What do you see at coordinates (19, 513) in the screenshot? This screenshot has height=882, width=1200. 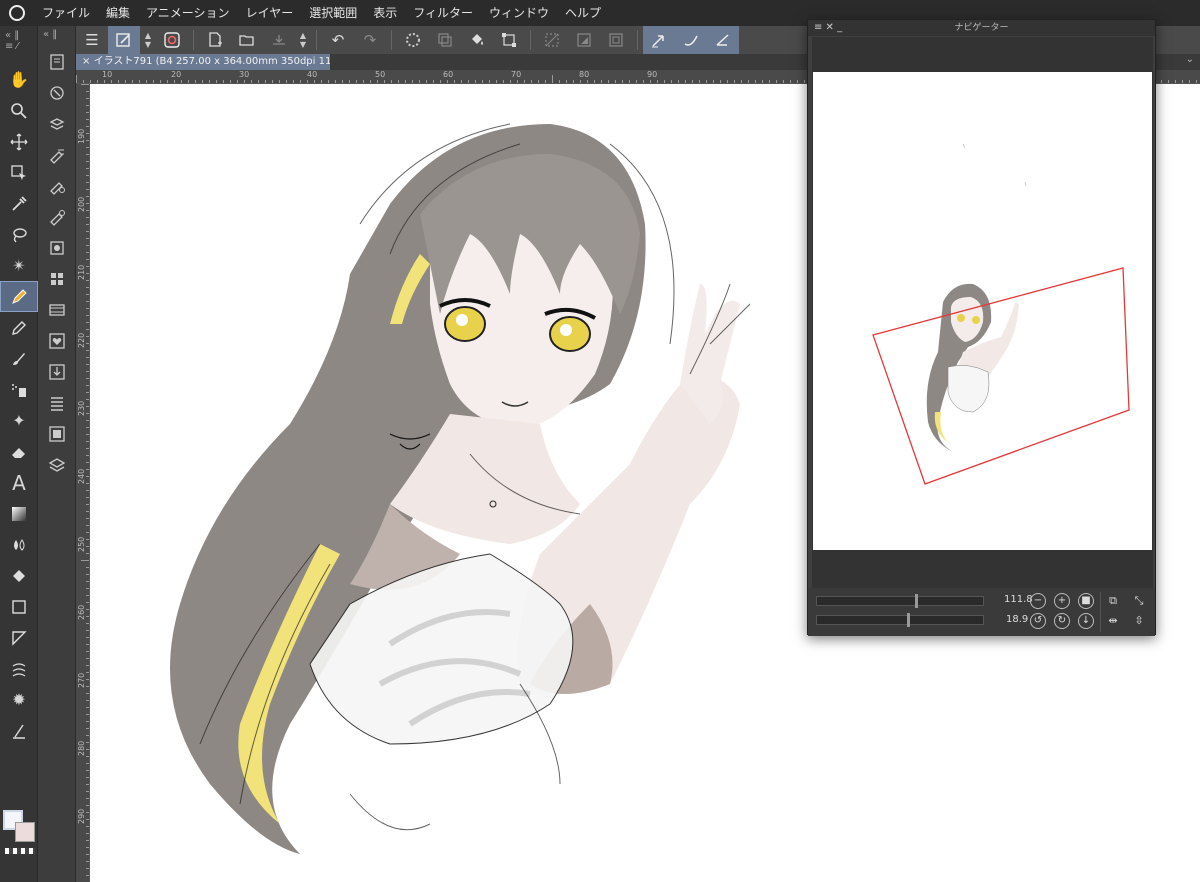 I see `gradient-icon` at bounding box center [19, 513].